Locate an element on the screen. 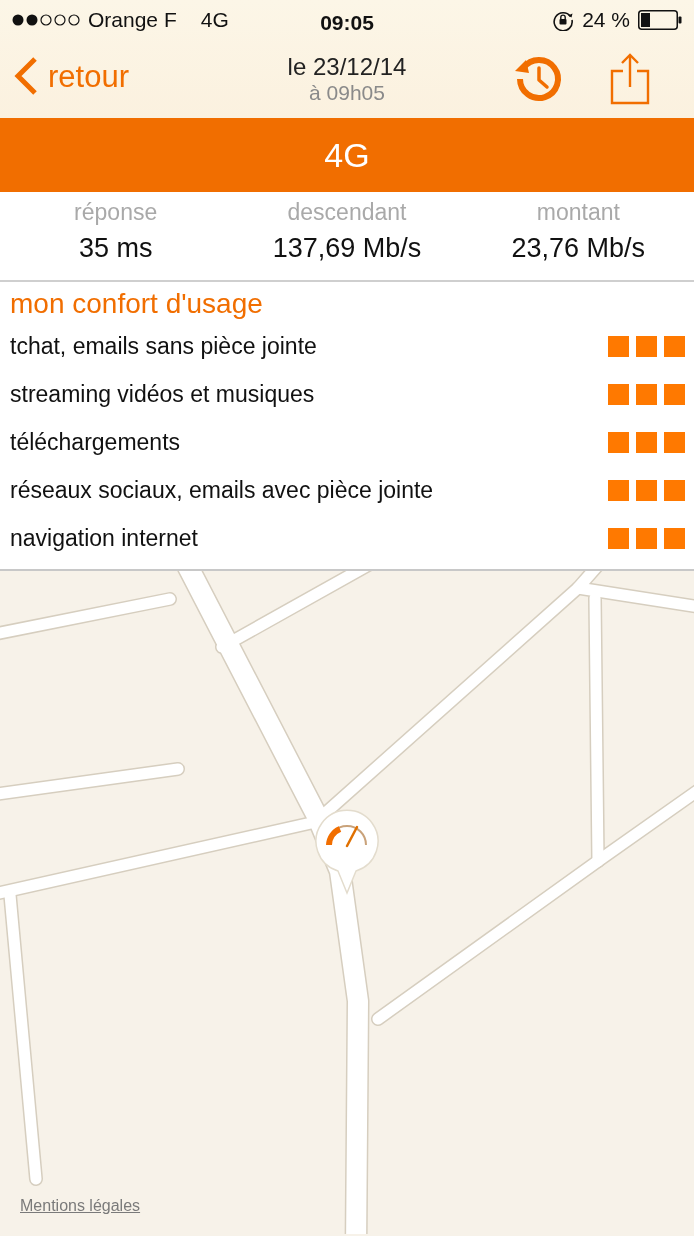 The image size is (694, 1236). usage-label: tchat, emails sans pièce jointe is located at coordinates (163, 346).